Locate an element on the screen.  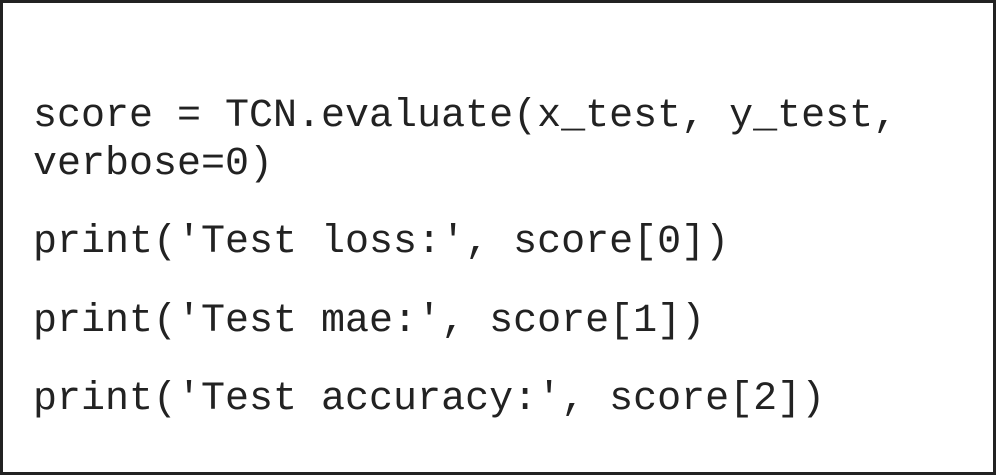
code-line: print('Test accuracy:', score[2]) is located at coordinates (429, 399).